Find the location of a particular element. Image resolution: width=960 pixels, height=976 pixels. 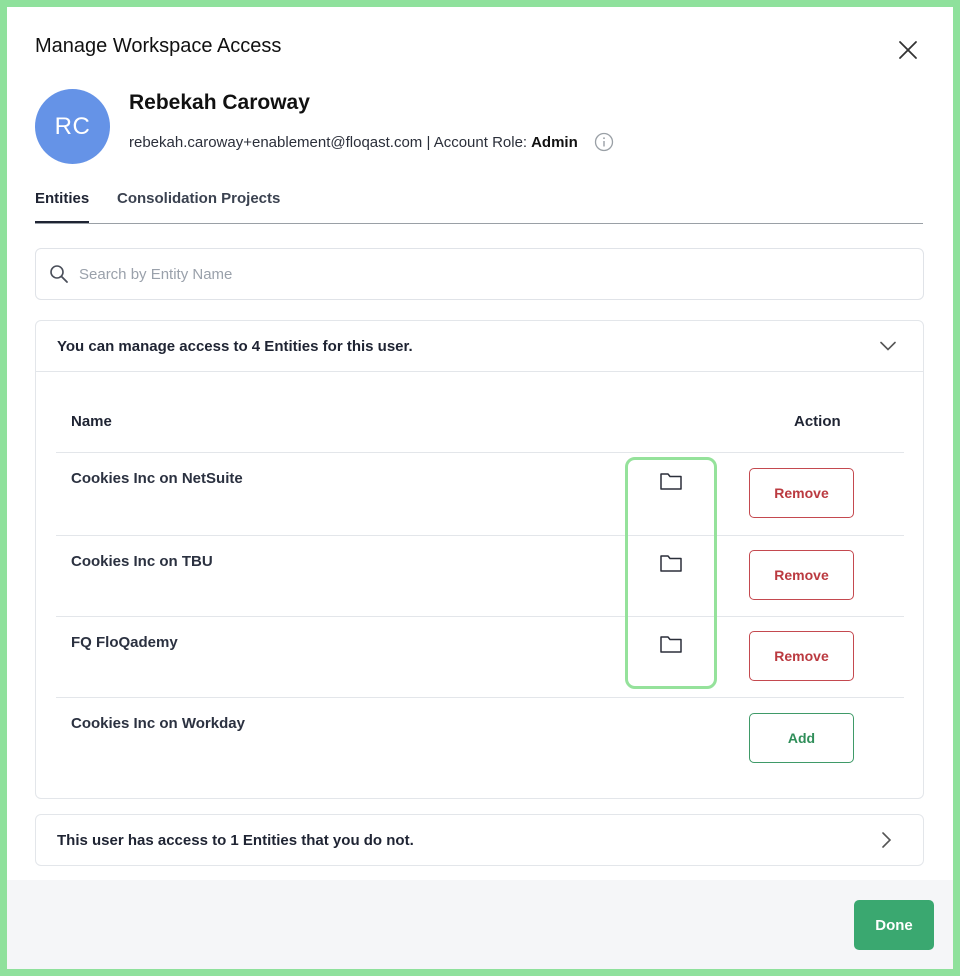

column-header-action: Action is located at coordinates (817, 421).